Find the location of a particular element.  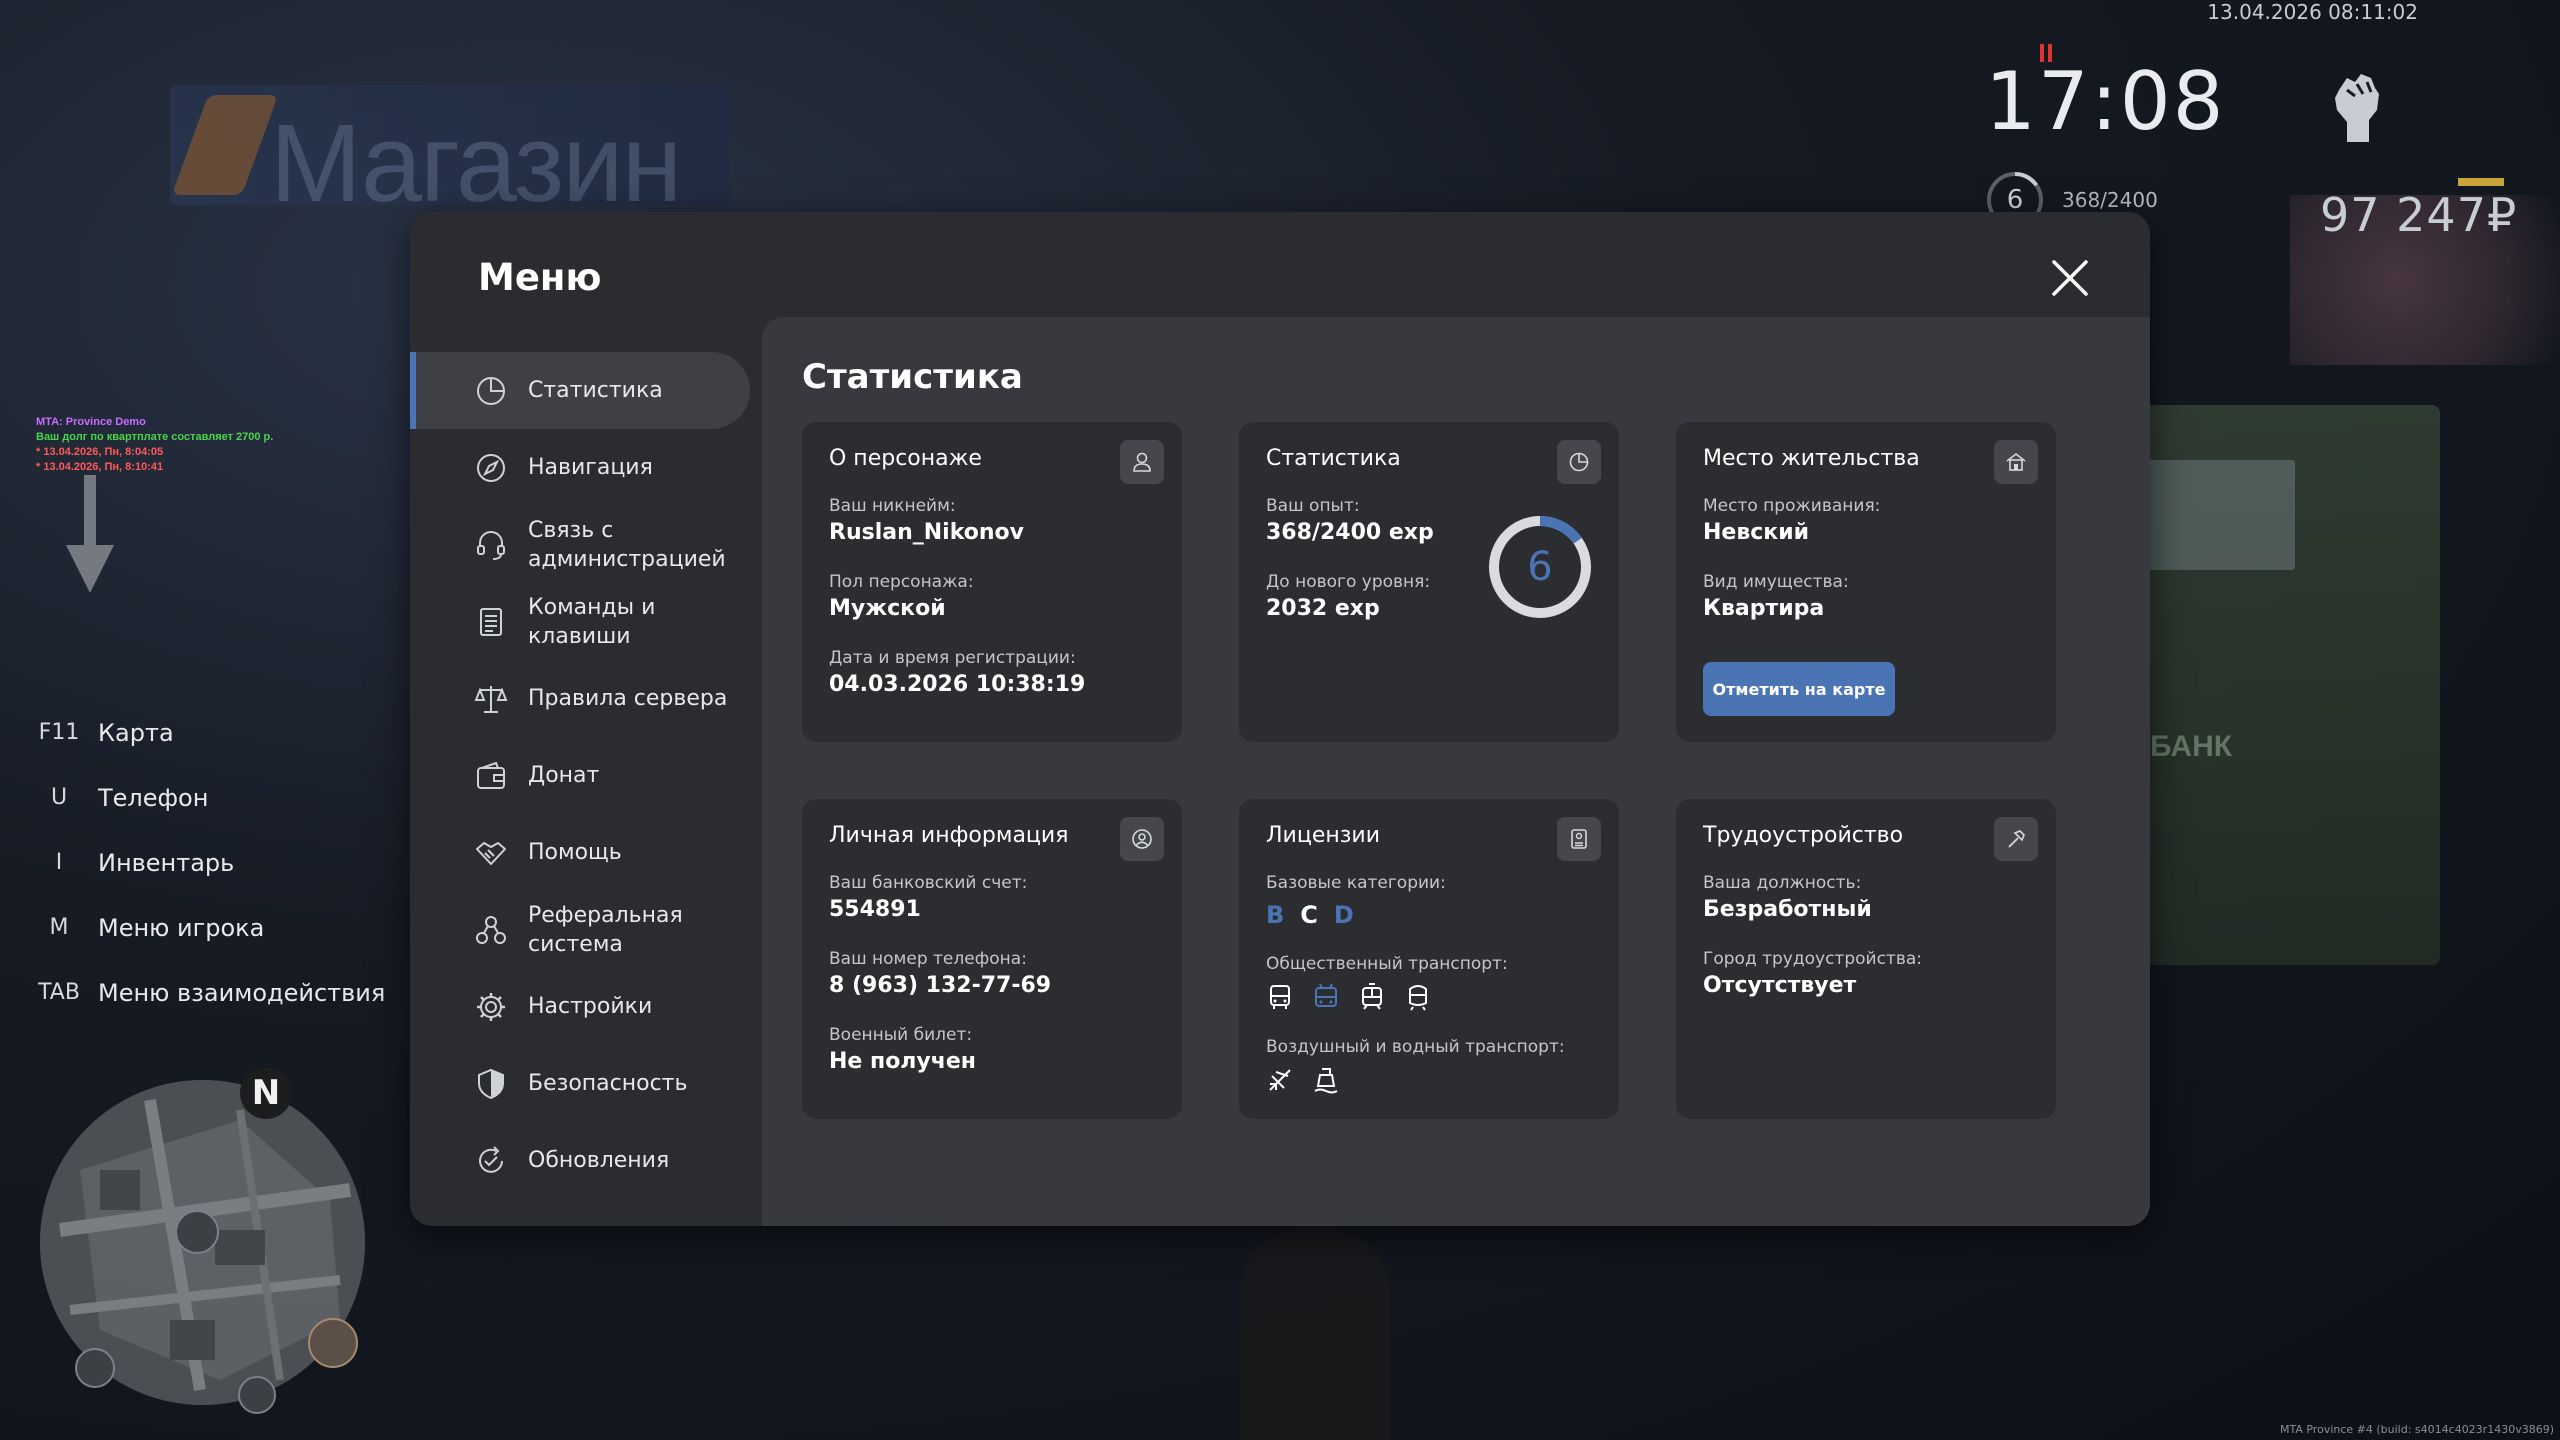

close-icon is located at coordinates (2070, 278).